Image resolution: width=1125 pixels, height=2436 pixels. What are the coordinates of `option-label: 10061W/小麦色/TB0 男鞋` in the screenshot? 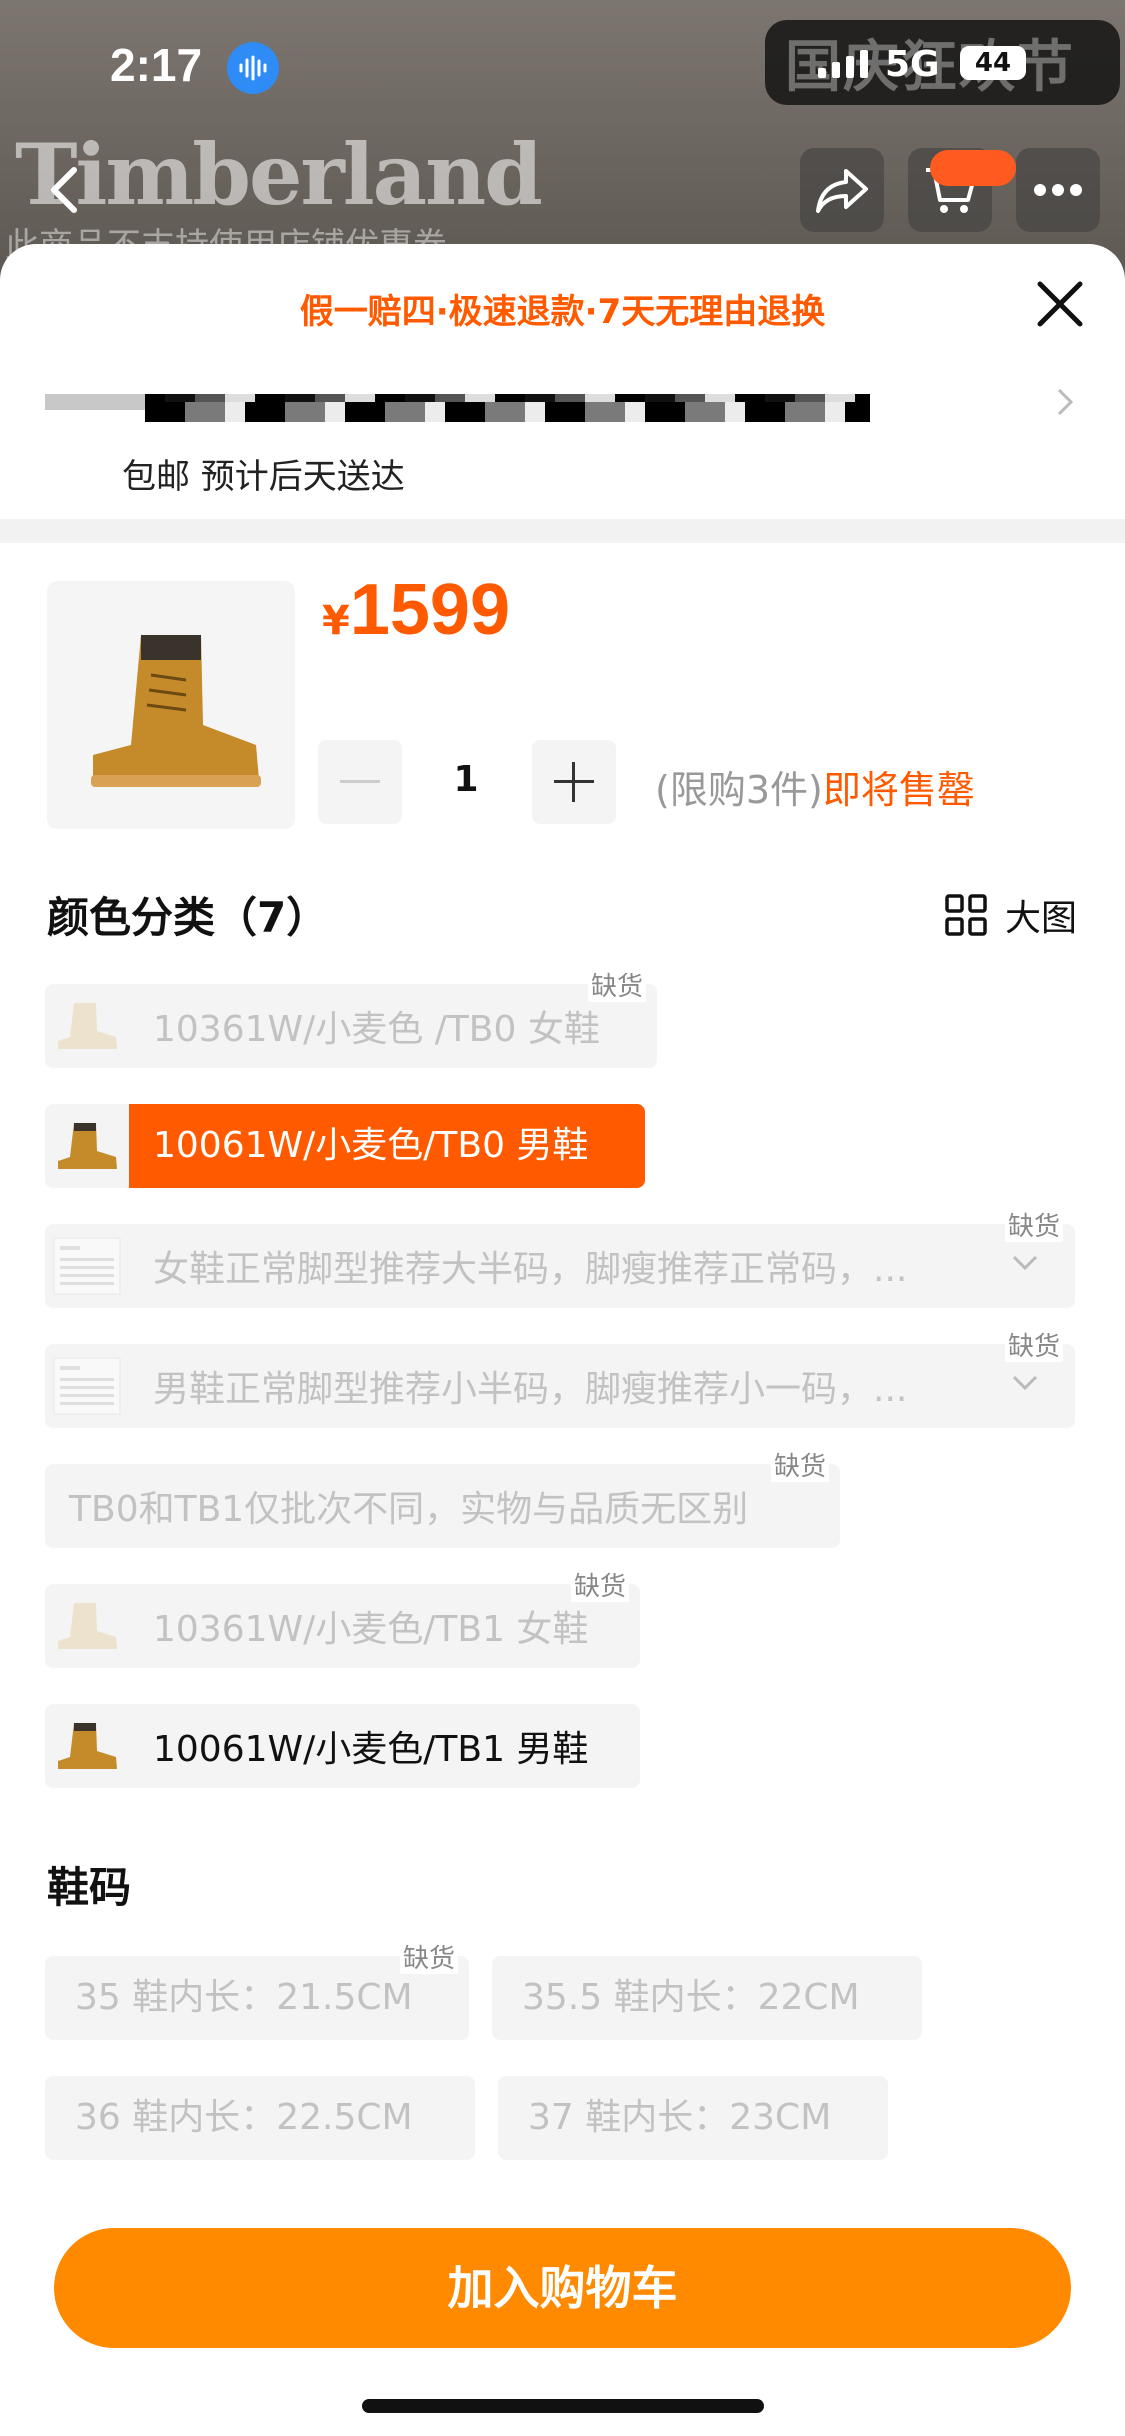 It's located at (387, 1146).